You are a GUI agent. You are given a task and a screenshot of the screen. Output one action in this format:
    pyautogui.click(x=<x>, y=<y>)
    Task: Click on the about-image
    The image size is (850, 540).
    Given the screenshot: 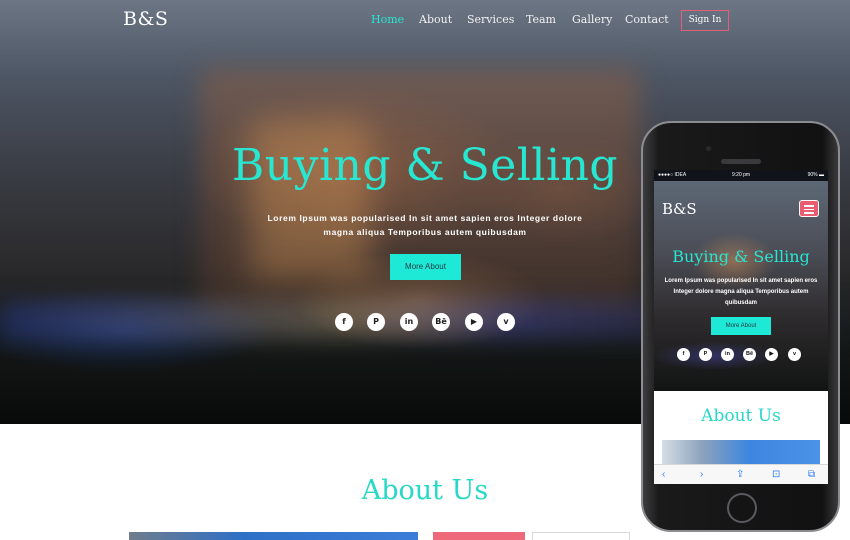 What is the action you would take?
    pyautogui.click(x=273, y=536)
    